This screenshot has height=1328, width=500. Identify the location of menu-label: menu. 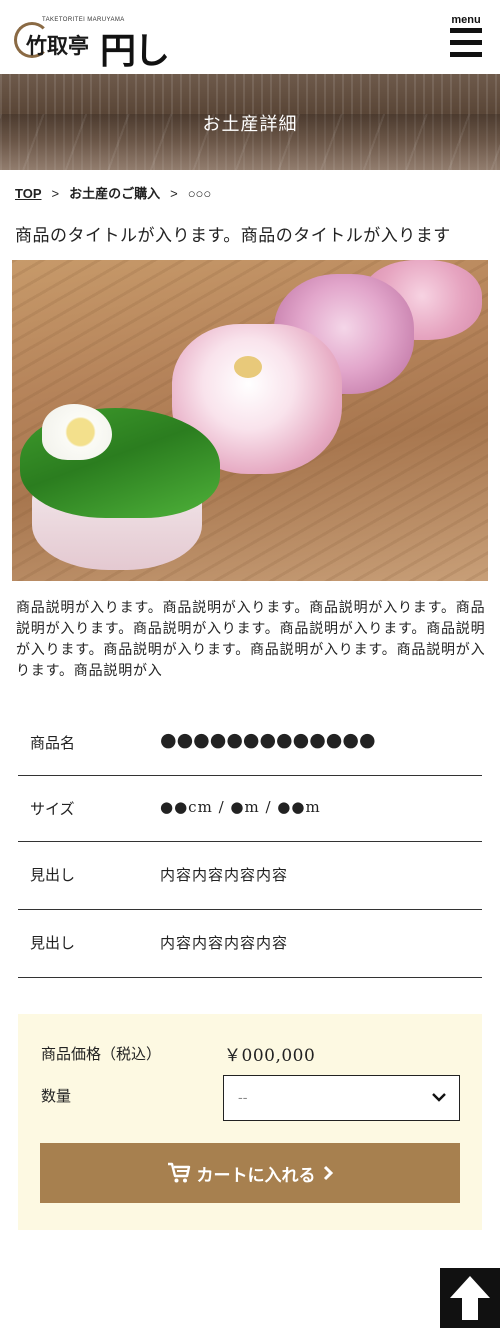
(466, 20).